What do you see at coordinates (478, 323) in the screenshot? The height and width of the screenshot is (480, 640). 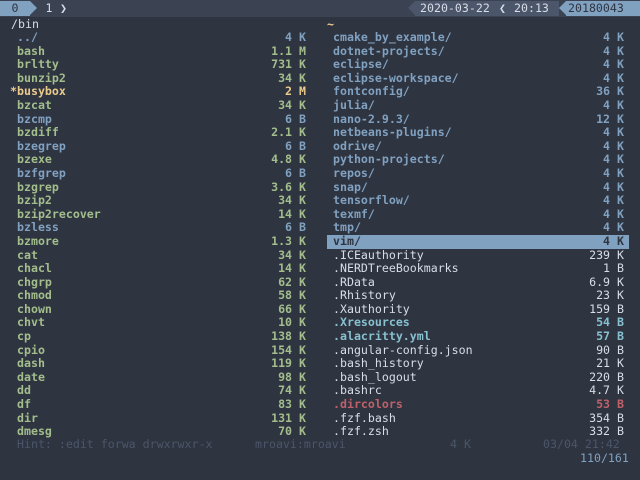 I see `file-row: .Xresources 54 B` at bounding box center [478, 323].